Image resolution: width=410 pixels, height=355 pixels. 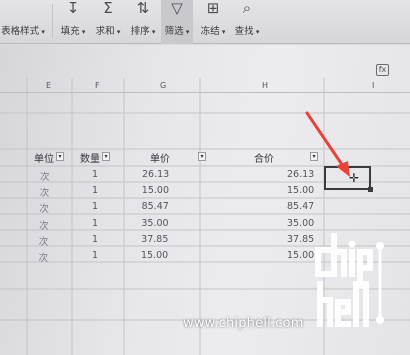 I want to click on filter-label: 筛选, so click(x=177, y=30).